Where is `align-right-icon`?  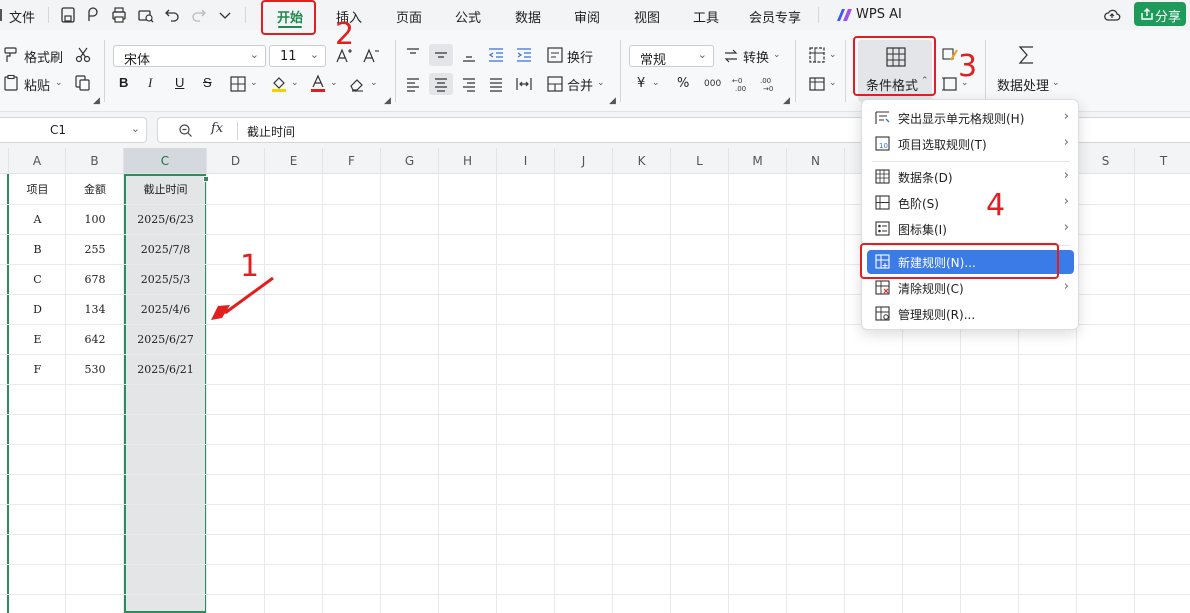
align-right-icon is located at coordinates (469, 84).